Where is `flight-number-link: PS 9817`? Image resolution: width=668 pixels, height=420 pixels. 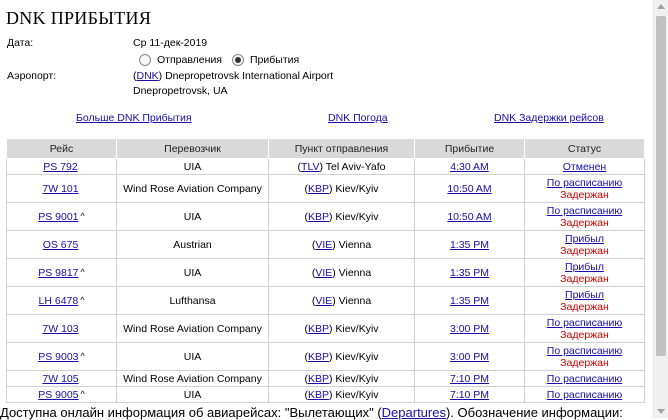
flight-number-link: PS 9817 is located at coordinates (58, 273).